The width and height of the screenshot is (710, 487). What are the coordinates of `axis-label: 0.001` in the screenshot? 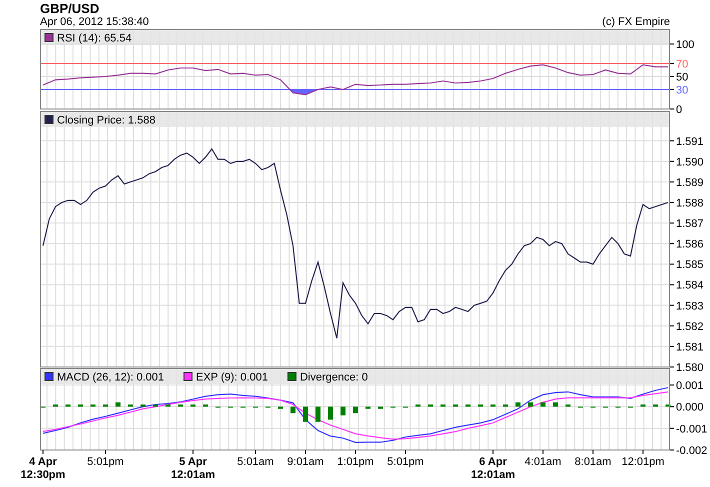 It's located at (690, 386).